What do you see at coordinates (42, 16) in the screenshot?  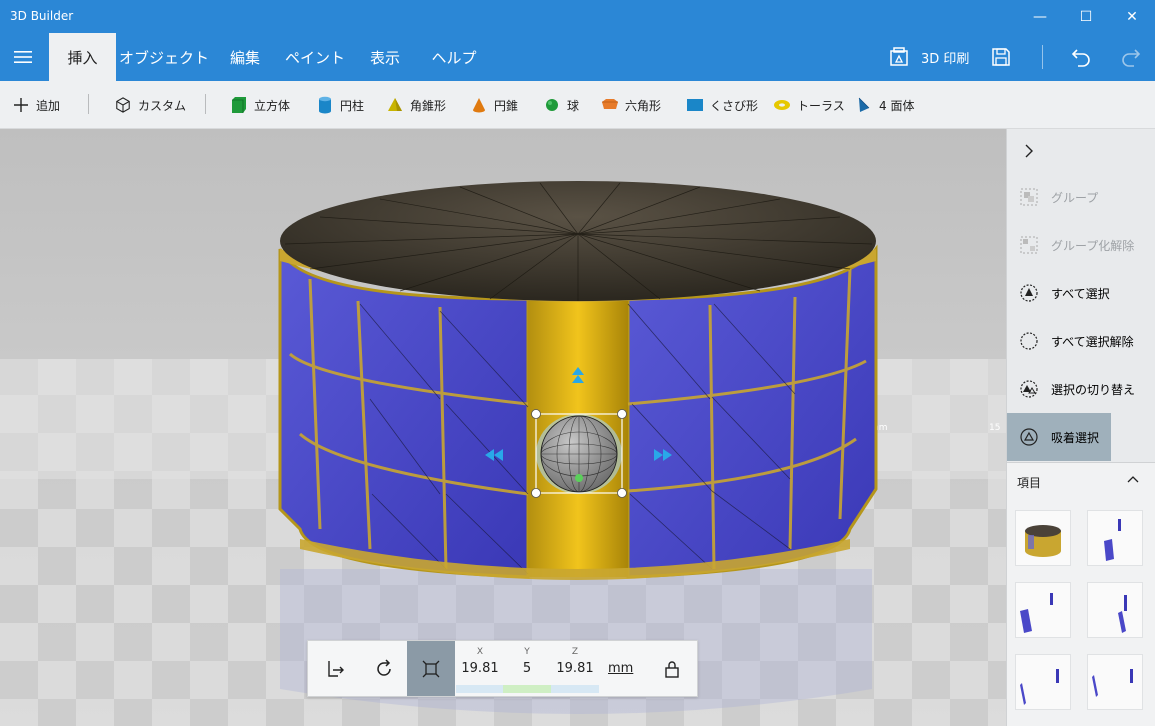 I see `app-title: 3D Builder` at bounding box center [42, 16].